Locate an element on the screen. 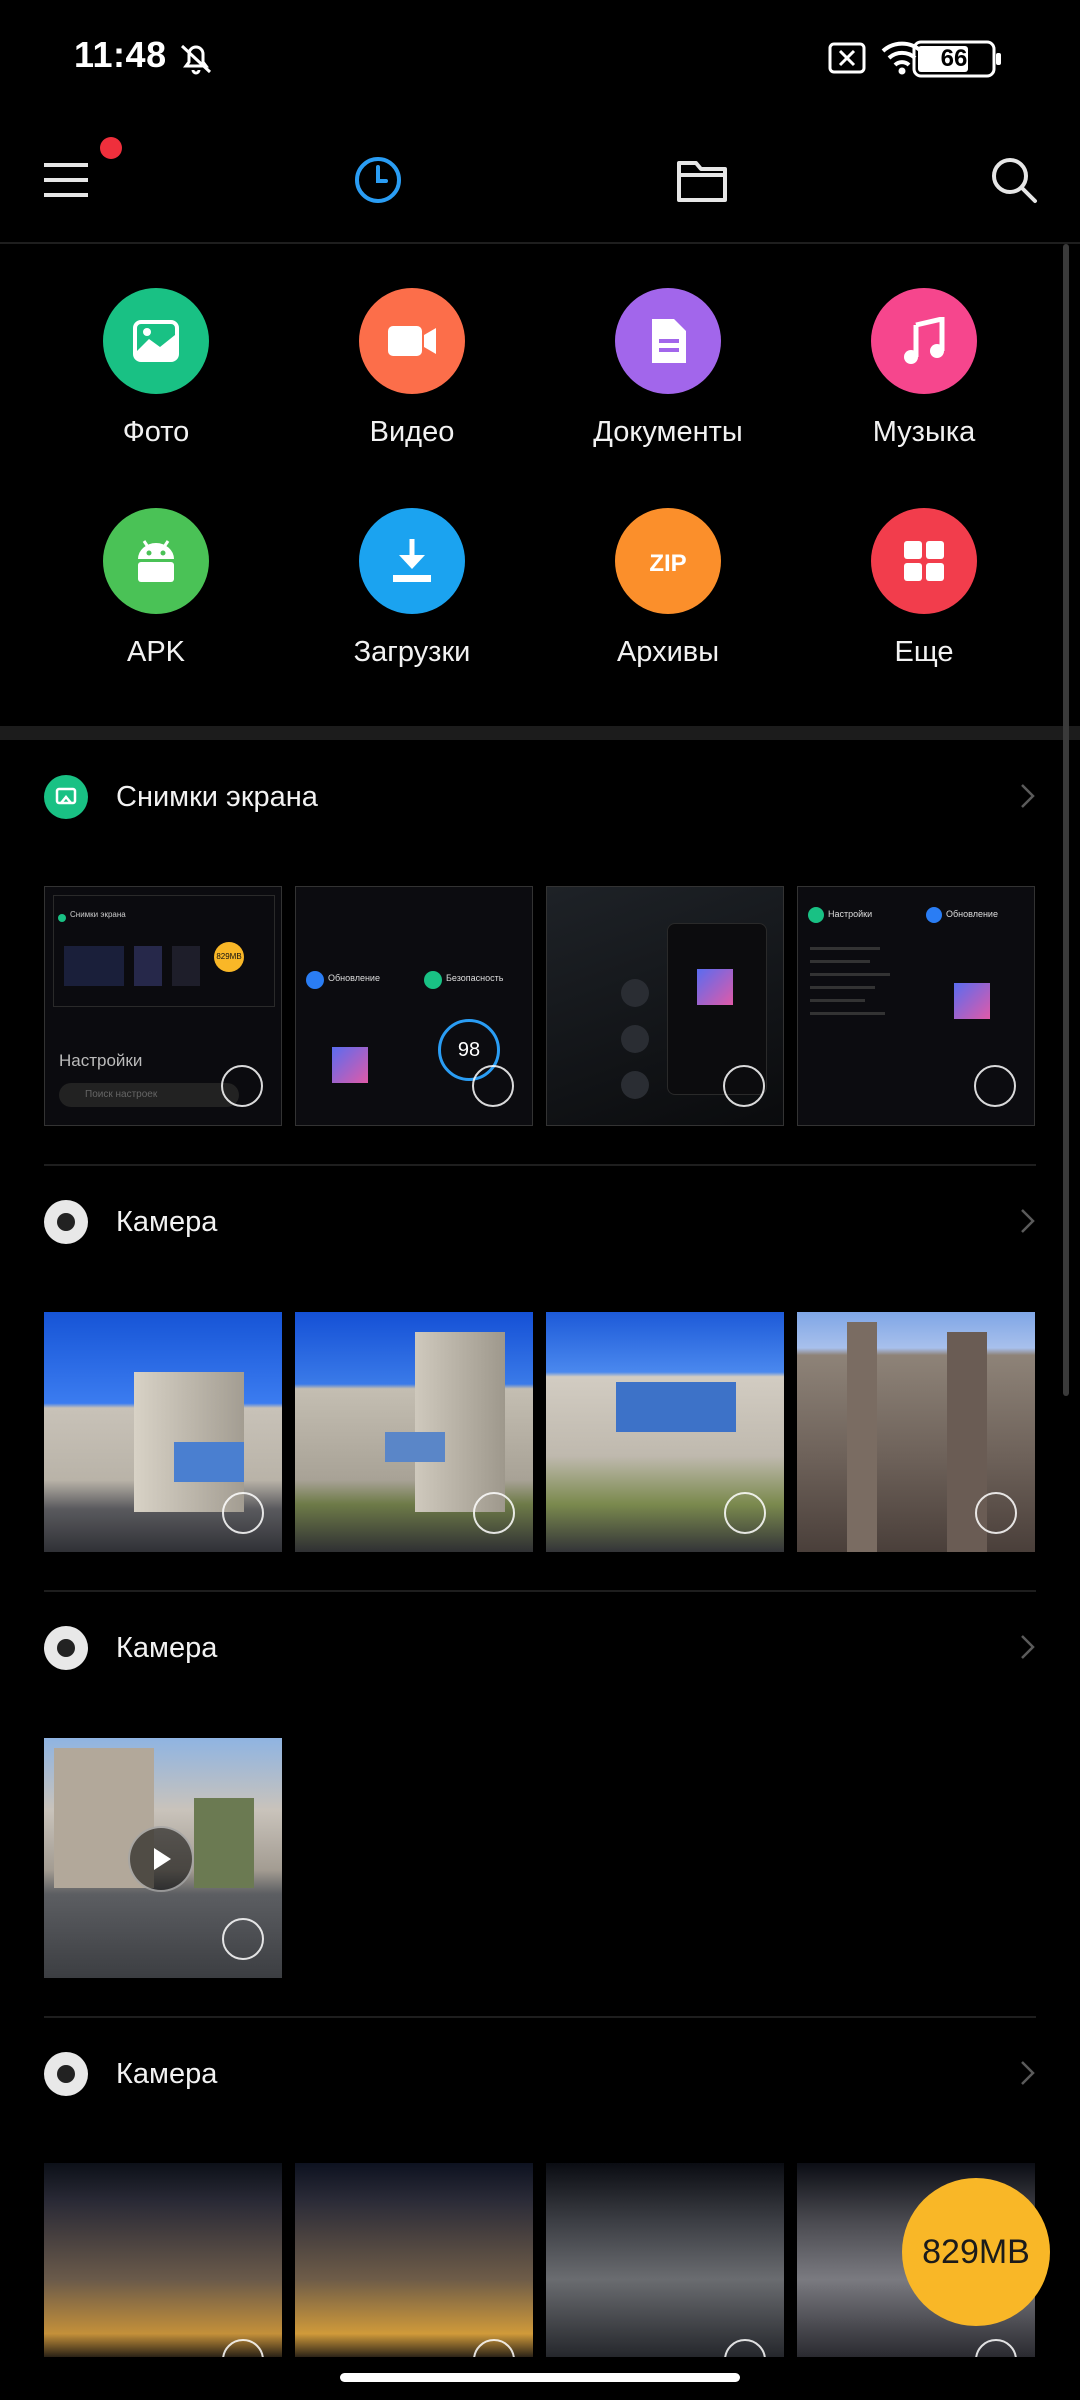 Image resolution: width=1080 pixels, height=2400 pixels. thumb-caption-2: Обновление is located at coordinates (972, 914).